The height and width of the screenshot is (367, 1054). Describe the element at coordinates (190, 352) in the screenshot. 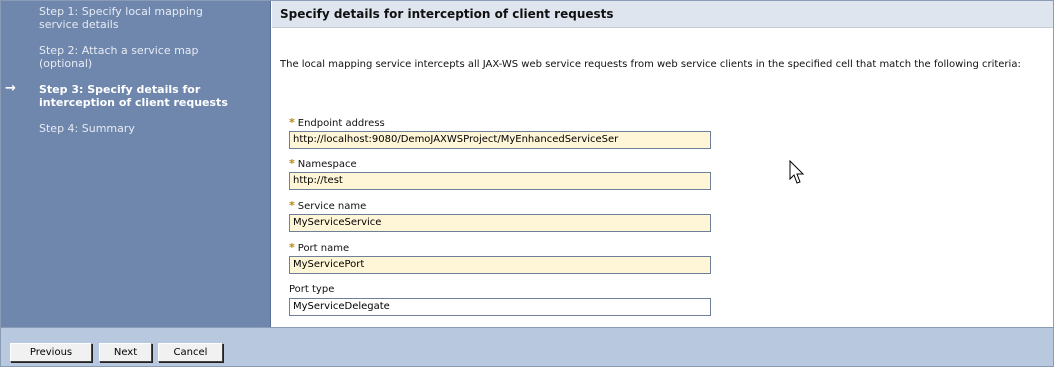

I see `cancel-button: Cancel` at that location.